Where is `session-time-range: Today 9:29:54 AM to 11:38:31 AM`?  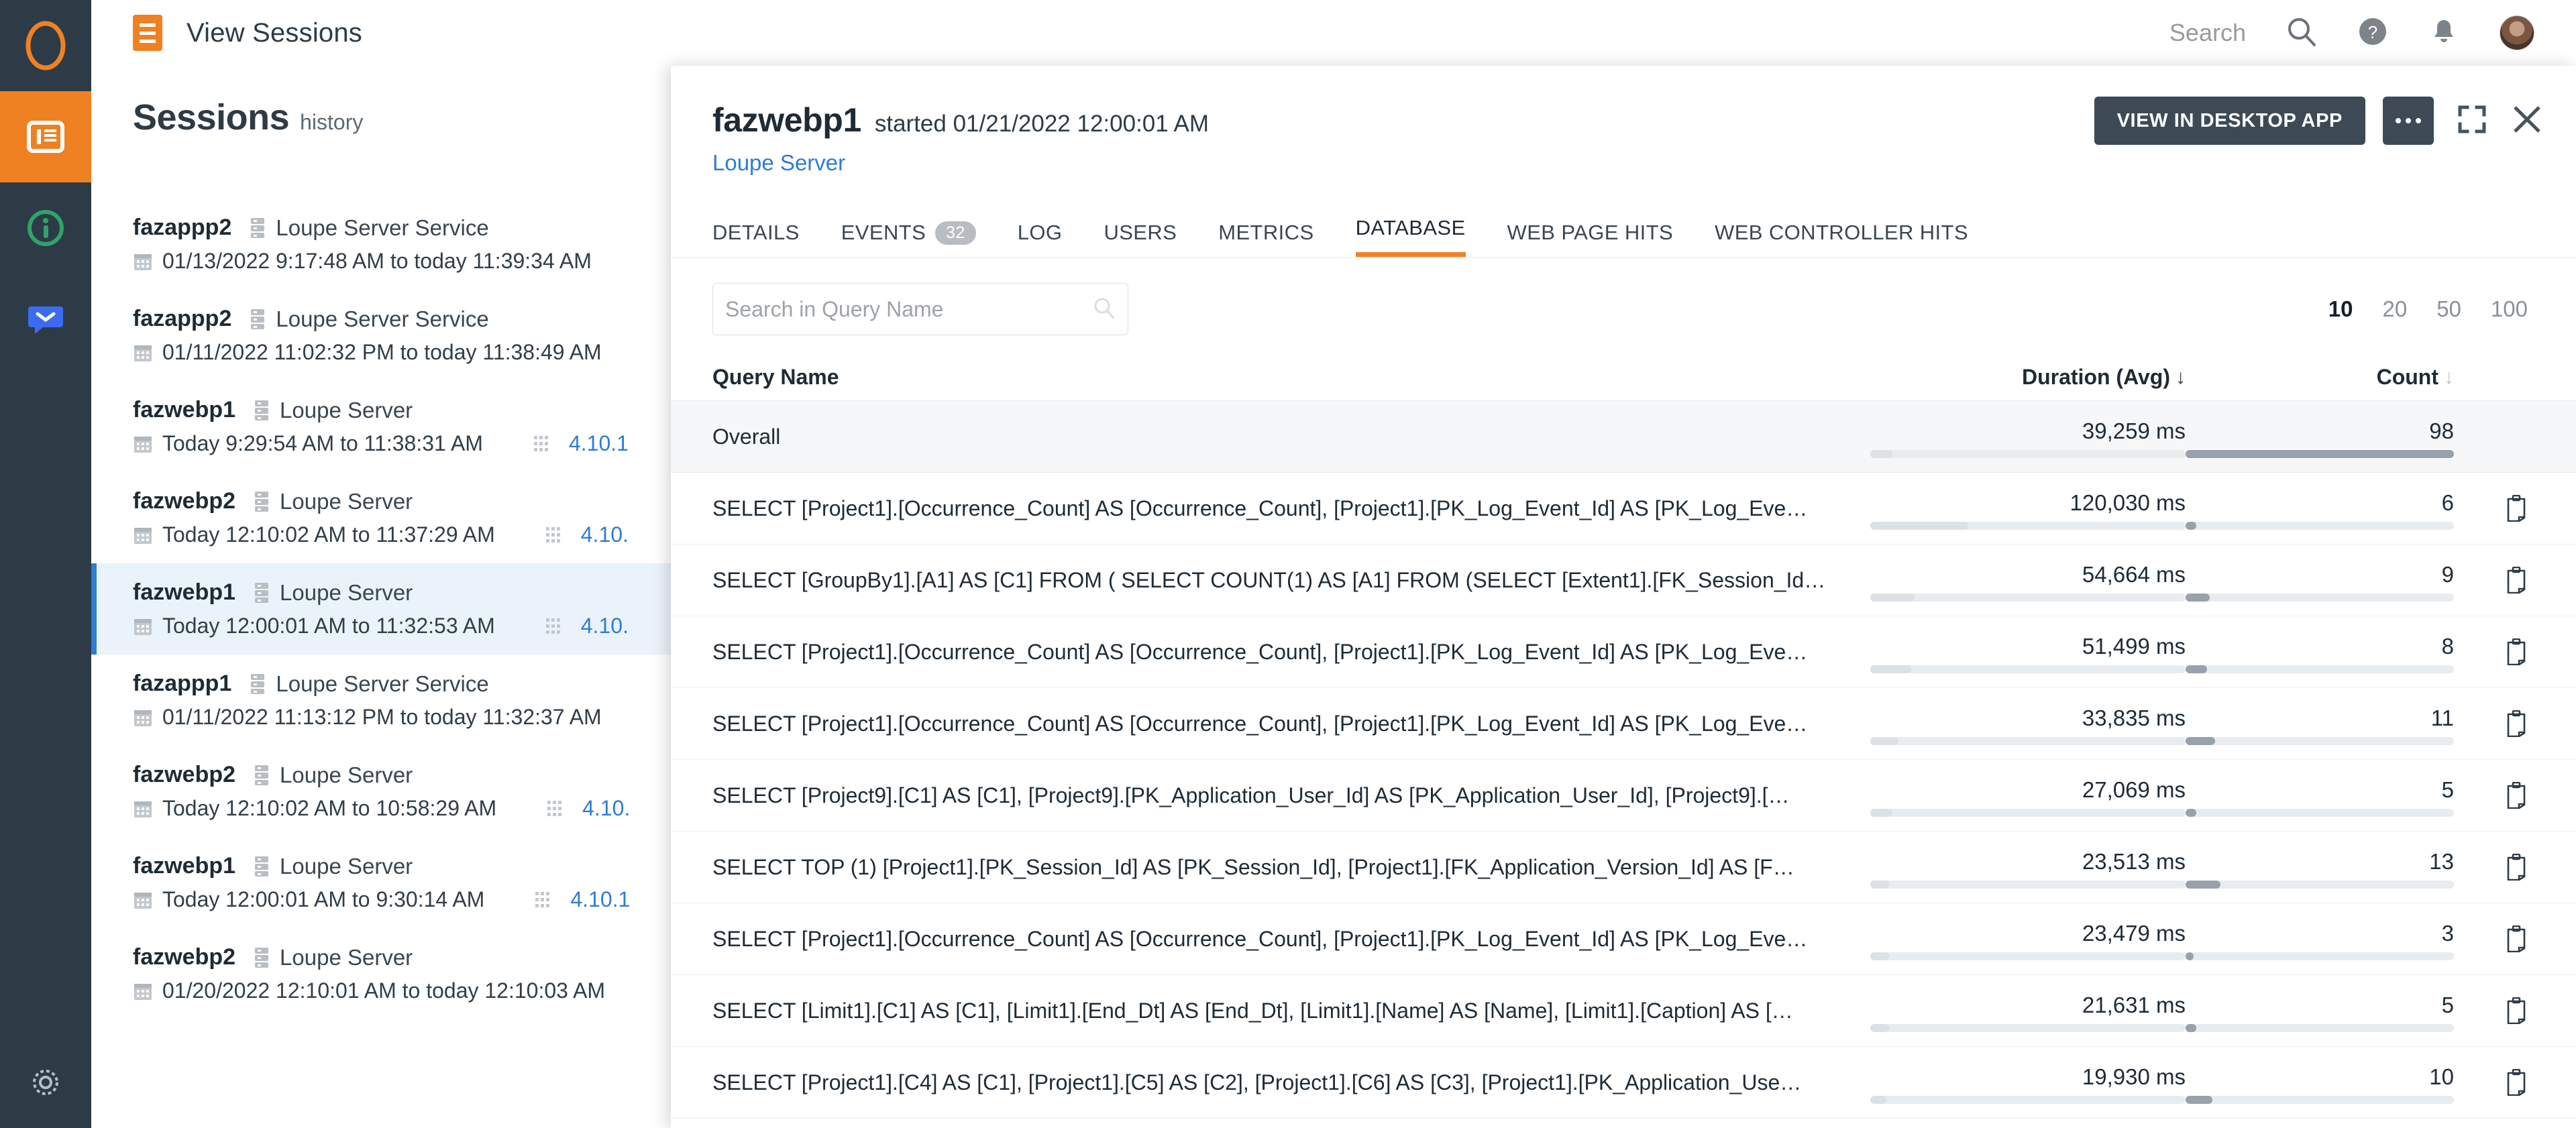 session-time-range: Today 9:29:54 AM to 11:38:31 AM is located at coordinates (322, 443).